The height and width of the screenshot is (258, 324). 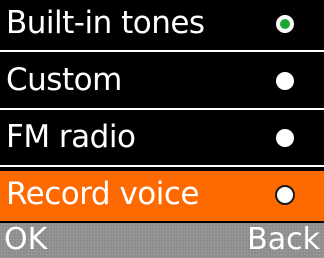 What do you see at coordinates (71, 137) in the screenshot?
I see `option-label: FM radio` at bounding box center [71, 137].